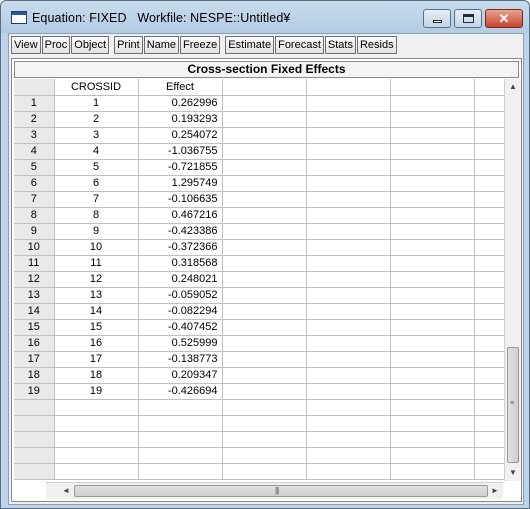  What do you see at coordinates (495, 491) in the screenshot?
I see `scroll-right-icon: ►` at bounding box center [495, 491].